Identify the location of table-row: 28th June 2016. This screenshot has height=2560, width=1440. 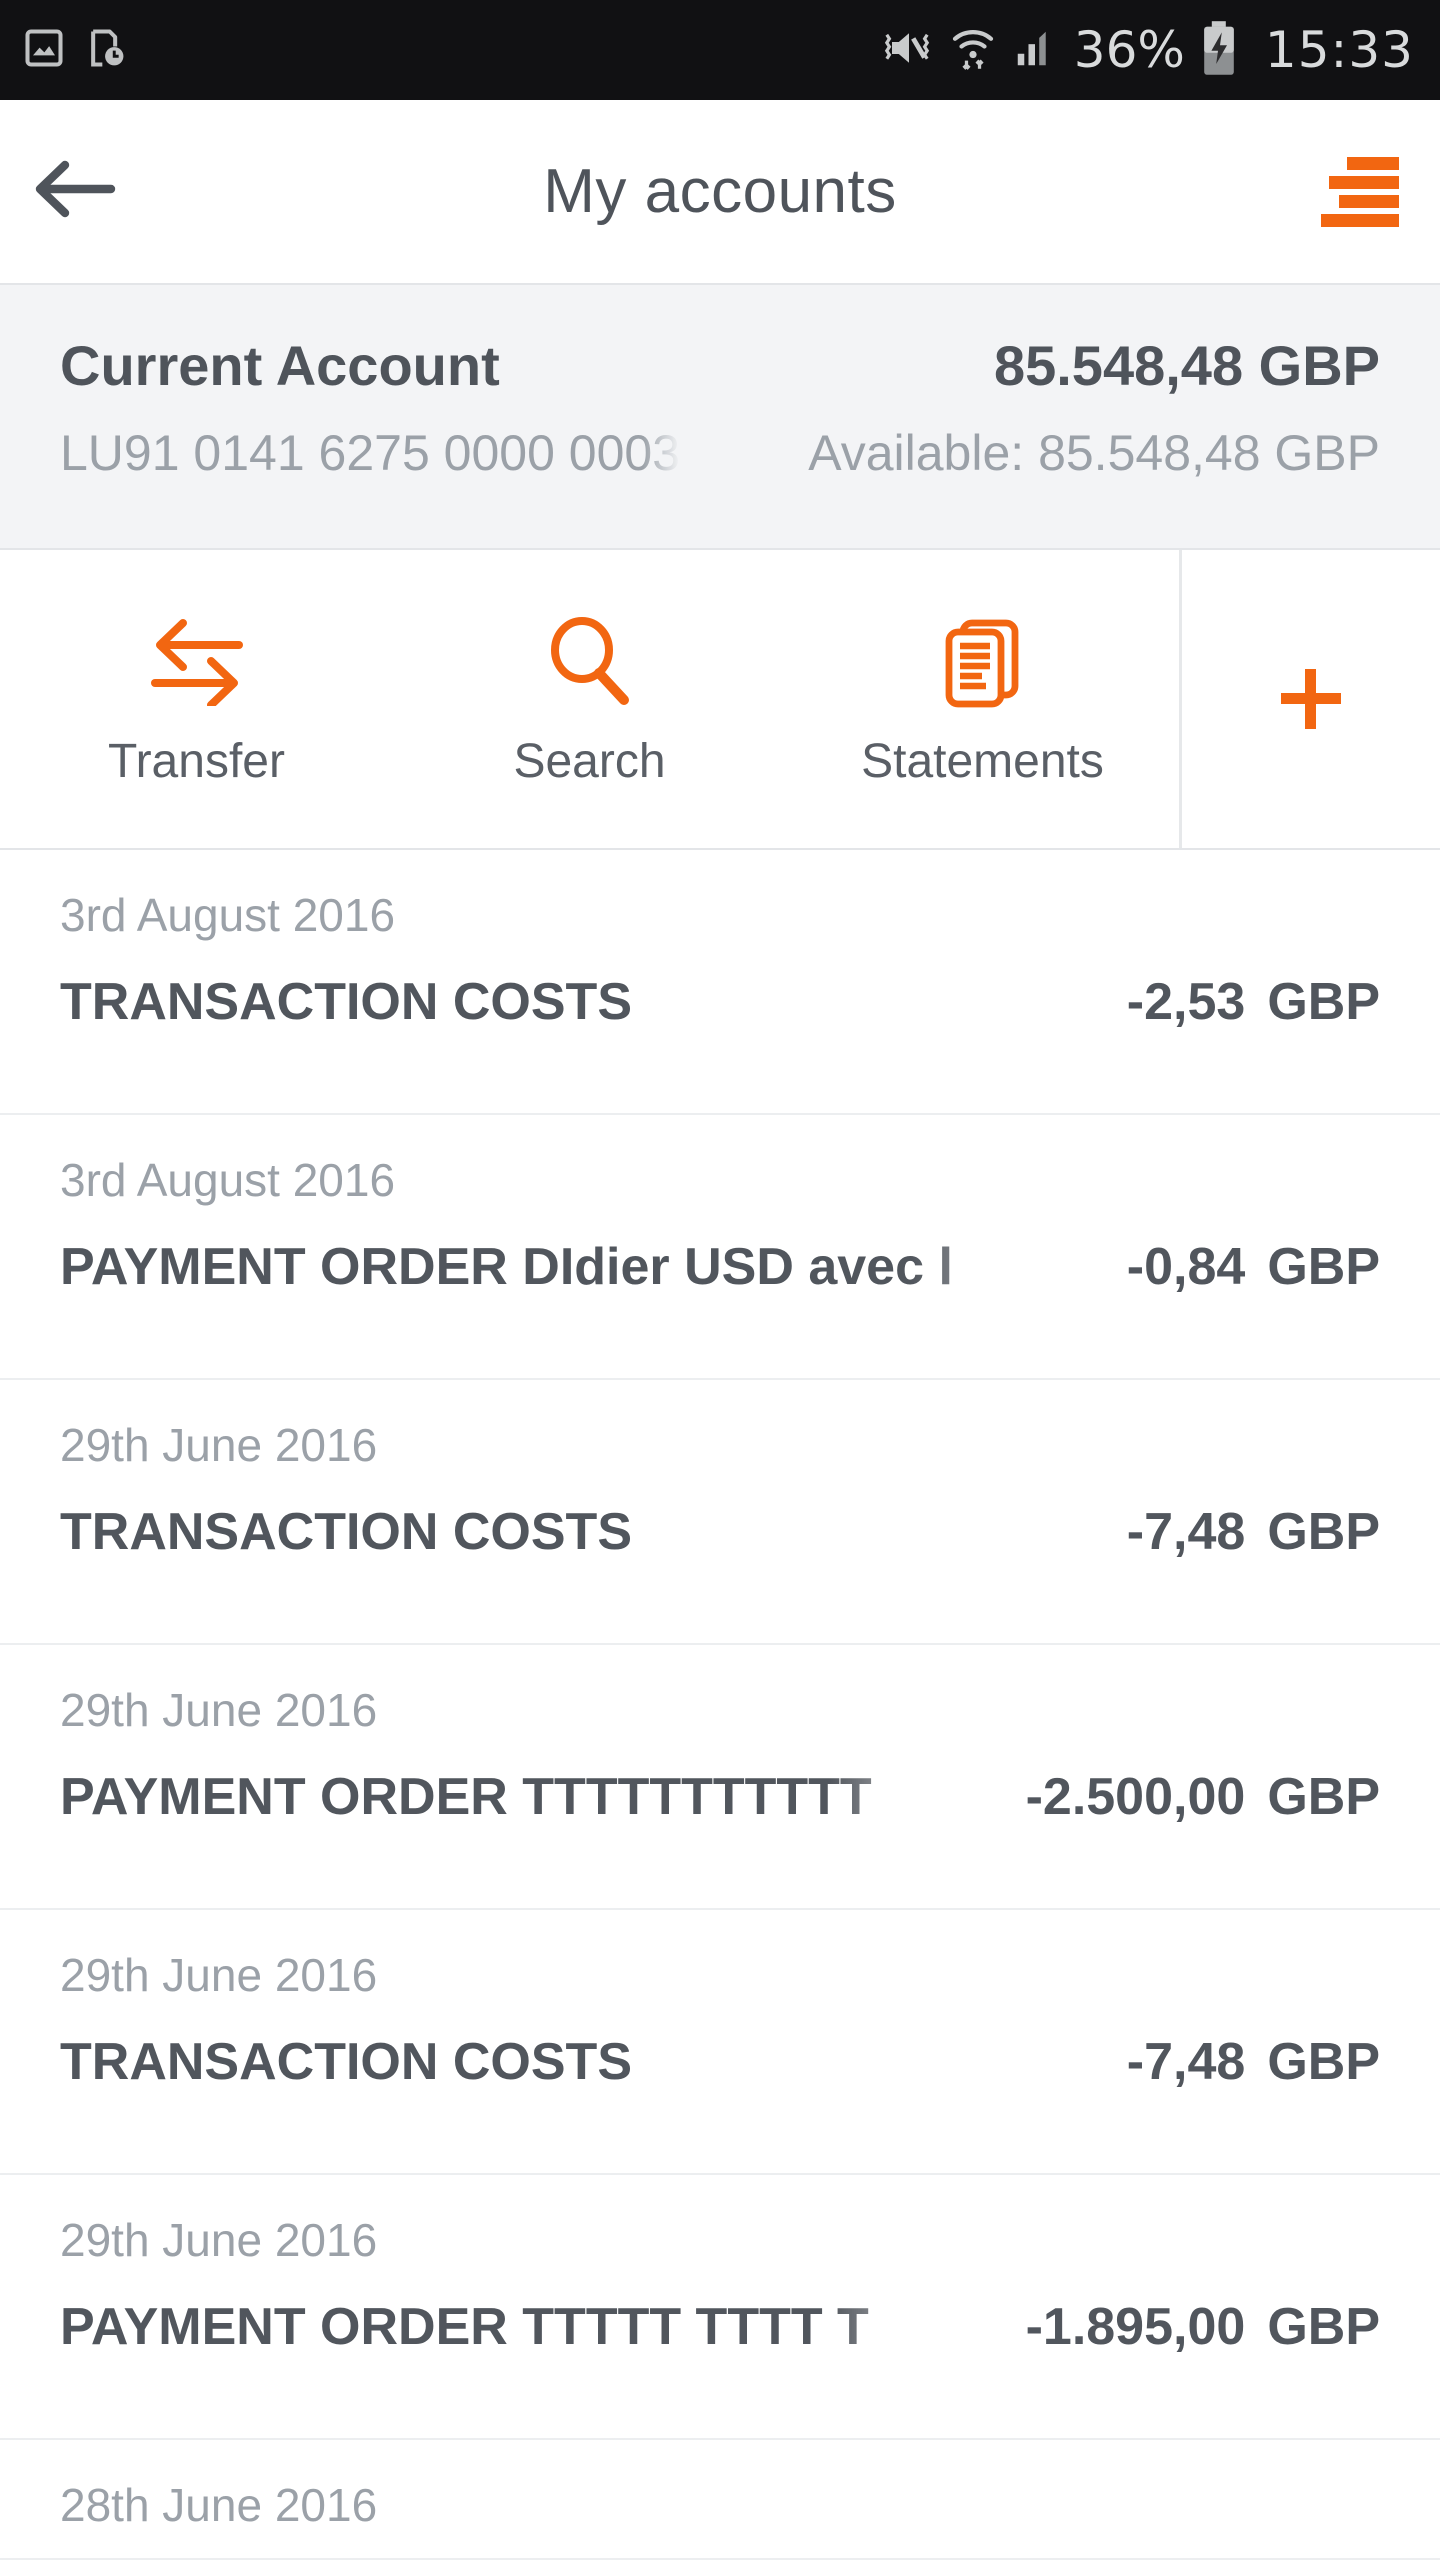
(720, 2500).